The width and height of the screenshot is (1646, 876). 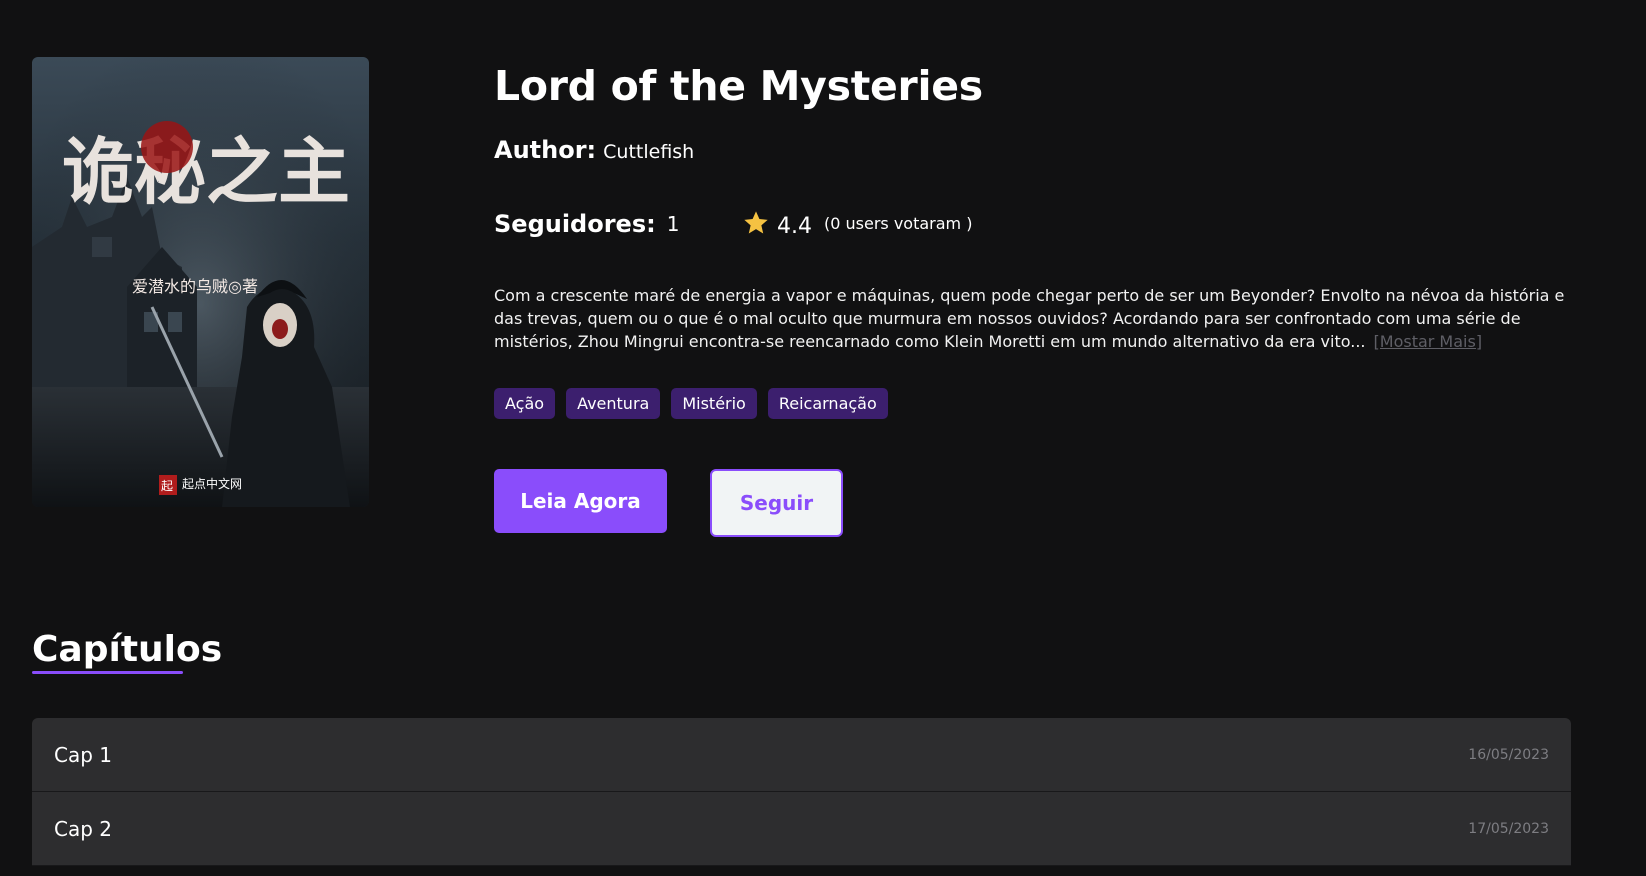 I want to click on chapters-heading: Capítulos, so click(x=127, y=649).